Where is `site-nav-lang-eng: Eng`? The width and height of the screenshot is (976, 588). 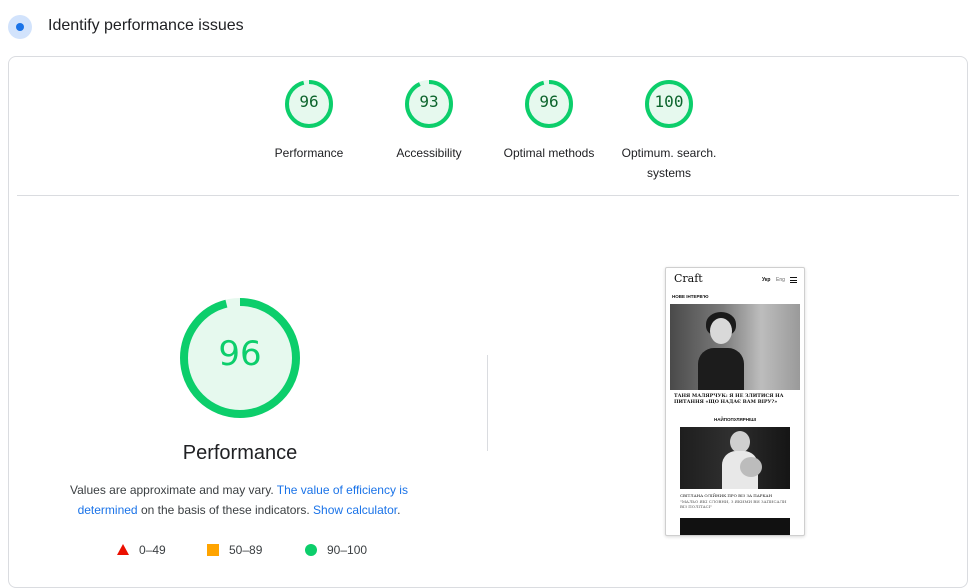
site-nav-lang-eng: Eng is located at coordinates (780, 280).